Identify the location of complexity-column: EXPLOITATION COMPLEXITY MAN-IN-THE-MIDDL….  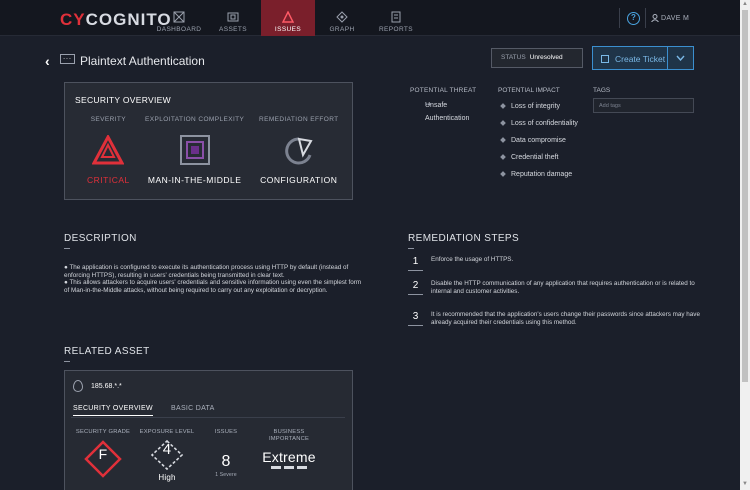
(195, 150).